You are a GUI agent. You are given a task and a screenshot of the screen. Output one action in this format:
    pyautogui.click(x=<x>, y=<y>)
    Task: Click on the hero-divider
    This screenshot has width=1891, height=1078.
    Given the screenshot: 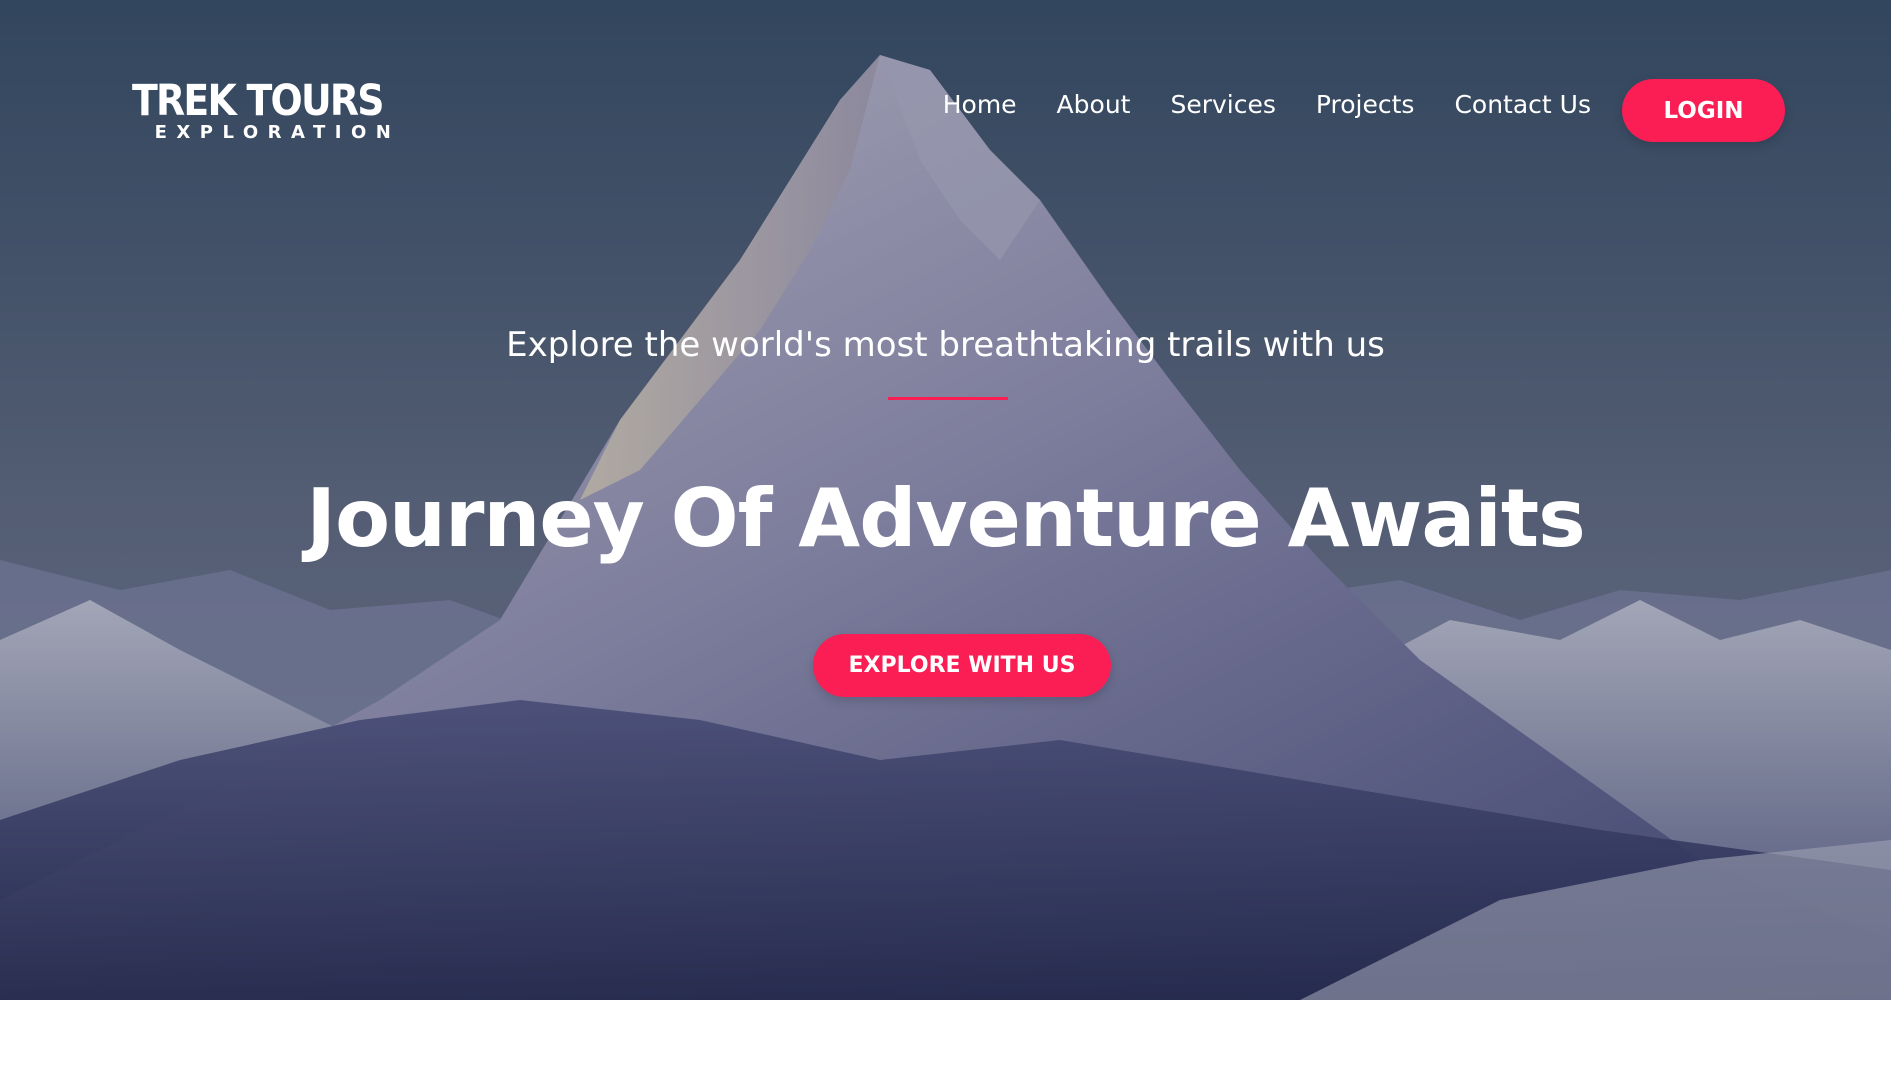 What is the action you would take?
    pyautogui.click(x=948, y=398)
    